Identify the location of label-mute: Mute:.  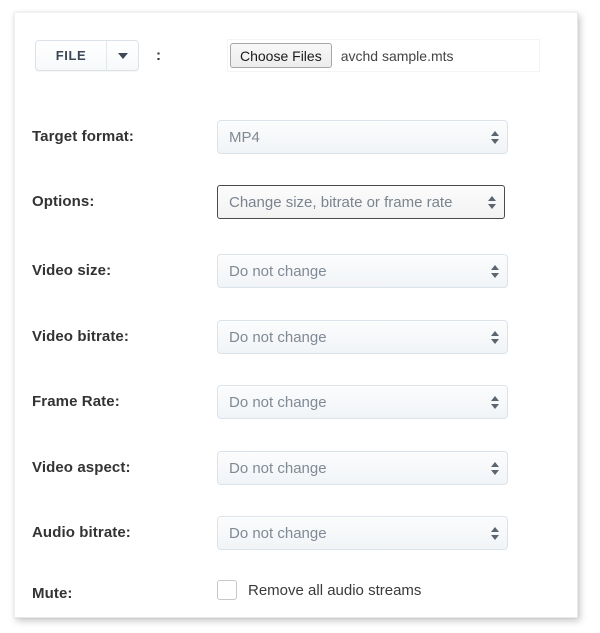
(52, 593).